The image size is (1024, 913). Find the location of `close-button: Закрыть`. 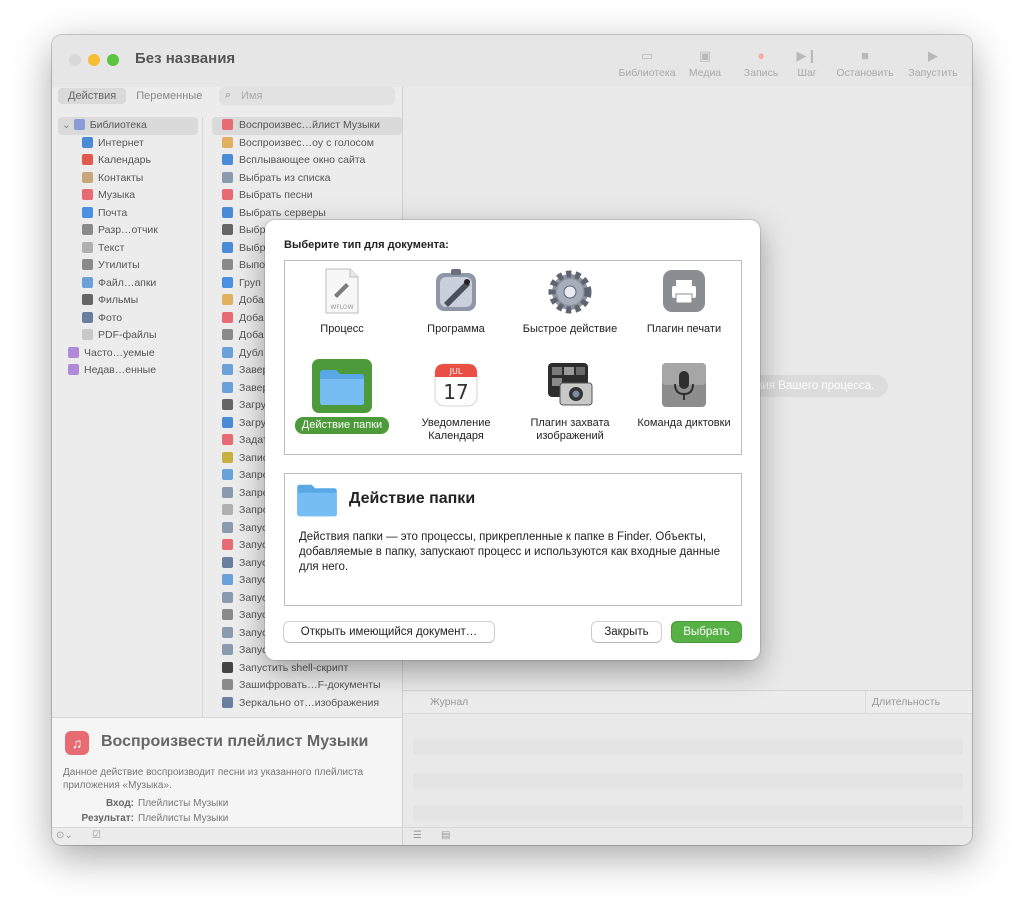

close-button: Закрыть is located at coordinates (626, 632).